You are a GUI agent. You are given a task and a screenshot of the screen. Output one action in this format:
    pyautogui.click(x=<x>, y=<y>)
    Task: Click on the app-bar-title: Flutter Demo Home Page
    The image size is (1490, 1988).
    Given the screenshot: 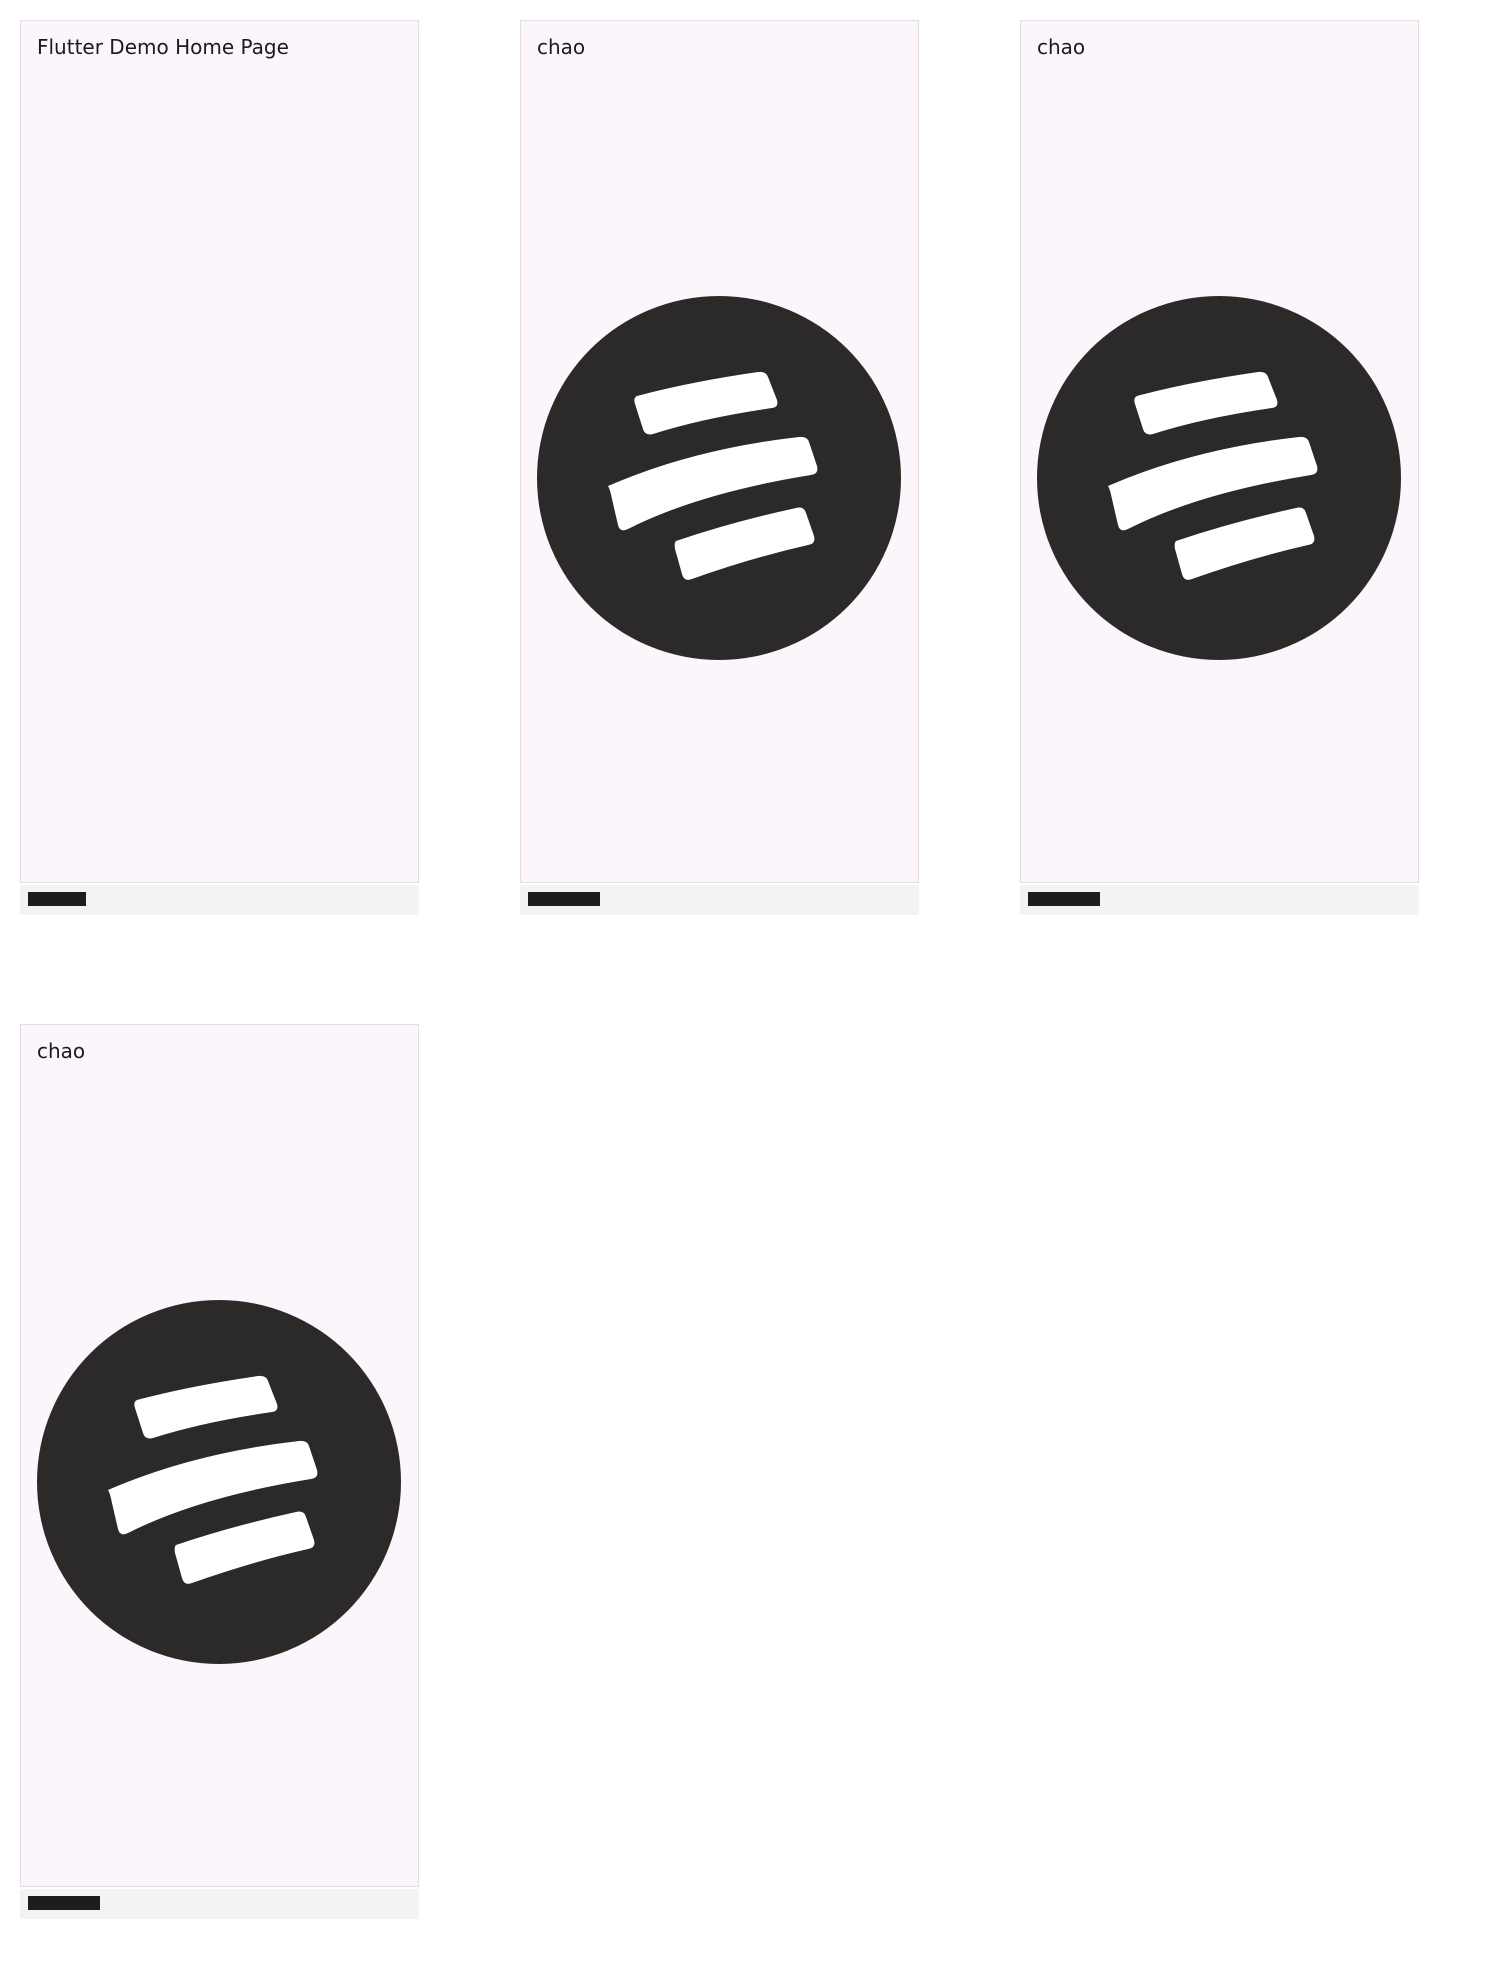 What is the action you would take?
    pyautogui.click(x=163, y=47)
    